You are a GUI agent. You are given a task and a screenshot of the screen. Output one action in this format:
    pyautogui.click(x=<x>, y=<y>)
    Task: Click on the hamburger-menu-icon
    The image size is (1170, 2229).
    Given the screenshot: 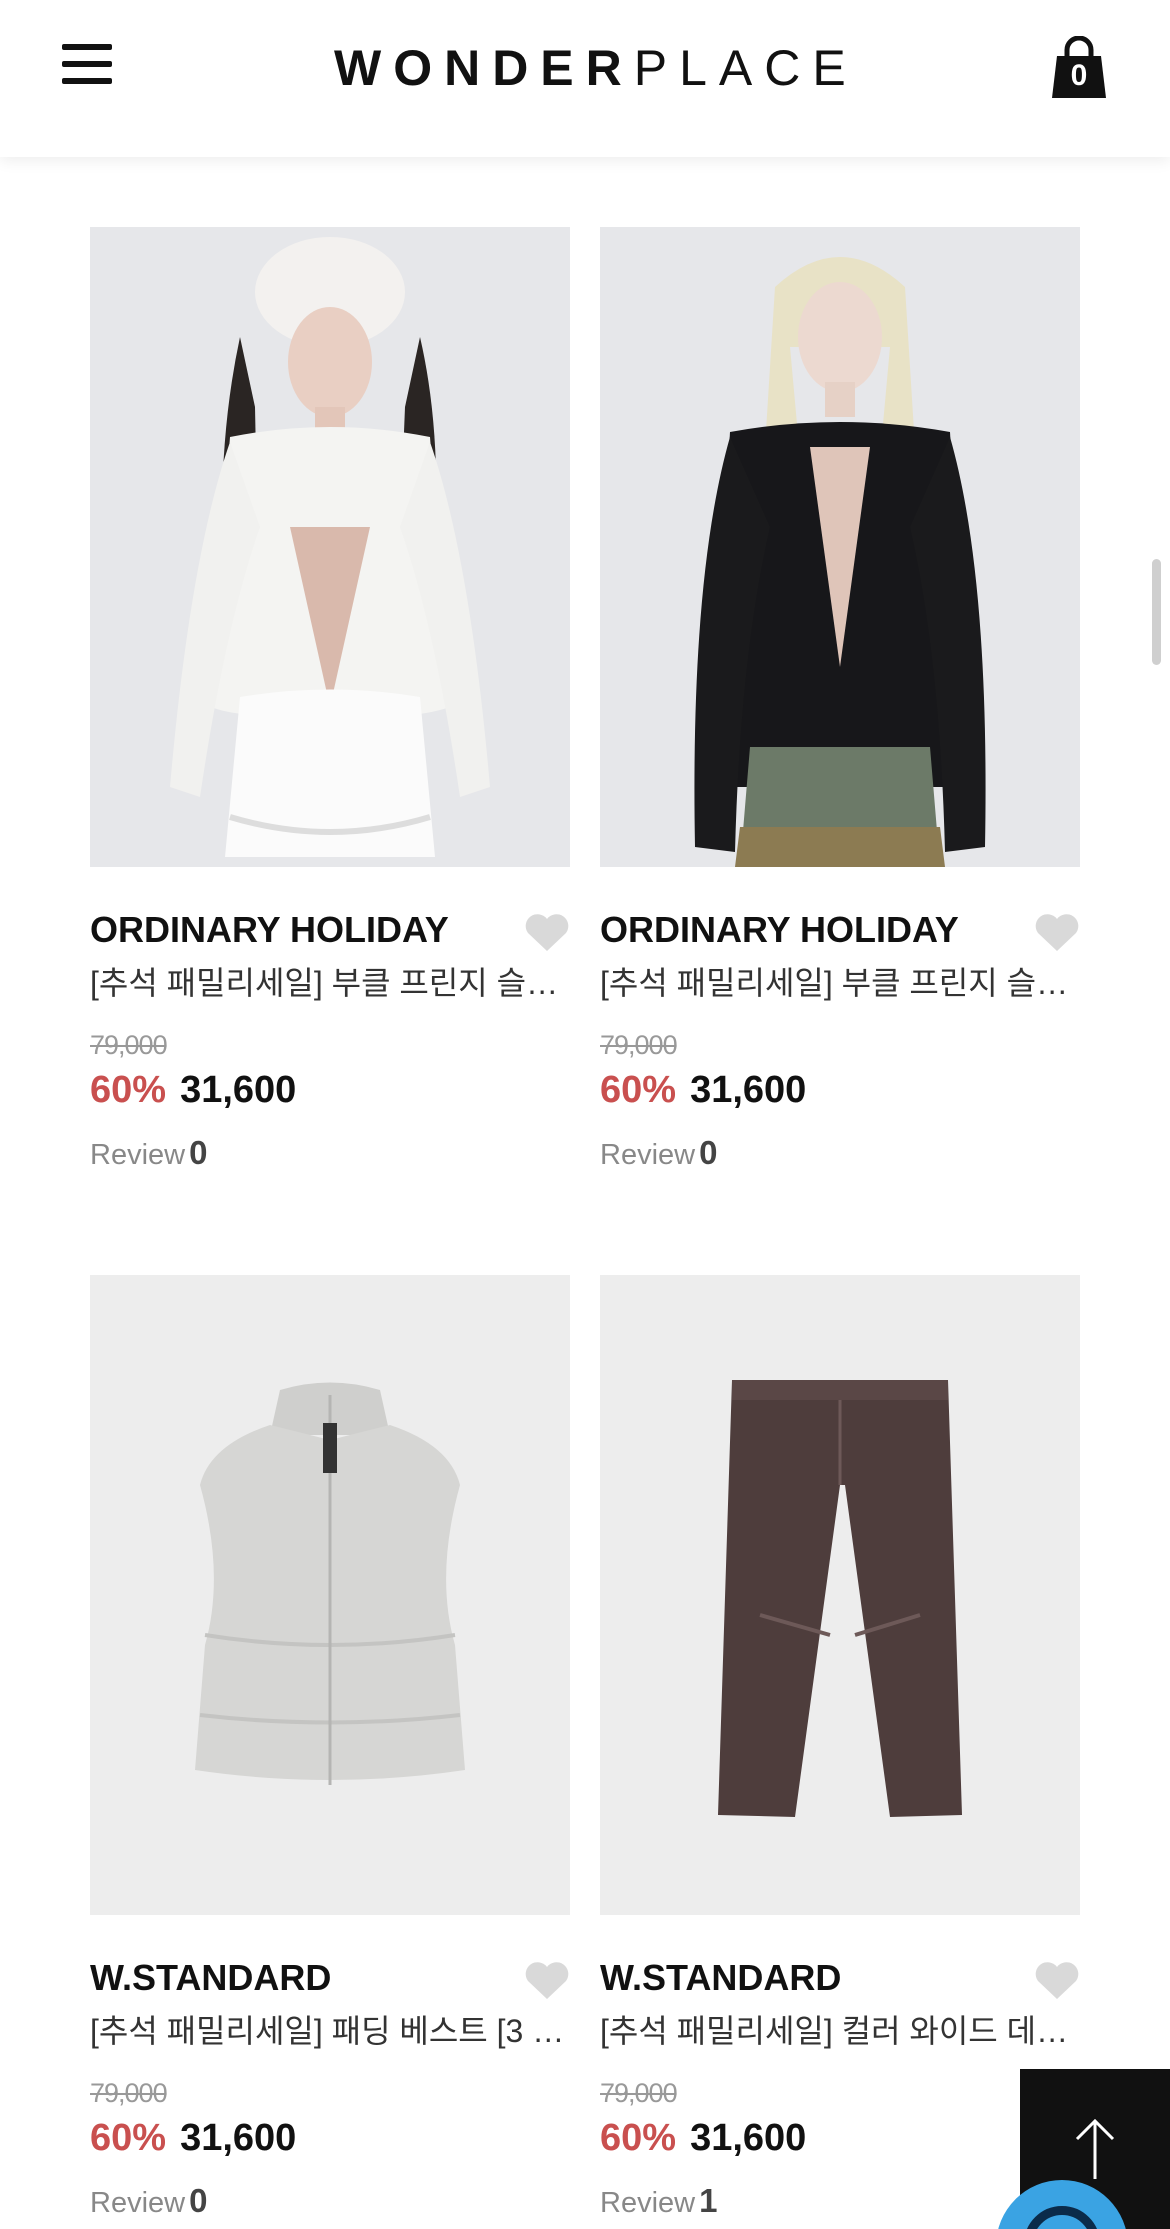 What is the action you would take?
    pyautogui.click(x=89, y=66)
    